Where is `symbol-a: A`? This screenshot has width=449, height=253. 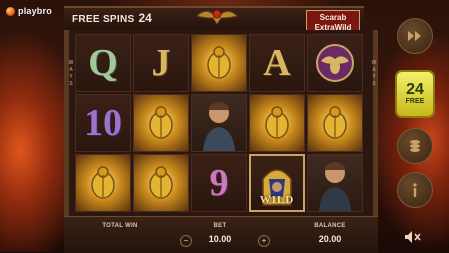 symbol-a: A is located at coordinates (277, 63).